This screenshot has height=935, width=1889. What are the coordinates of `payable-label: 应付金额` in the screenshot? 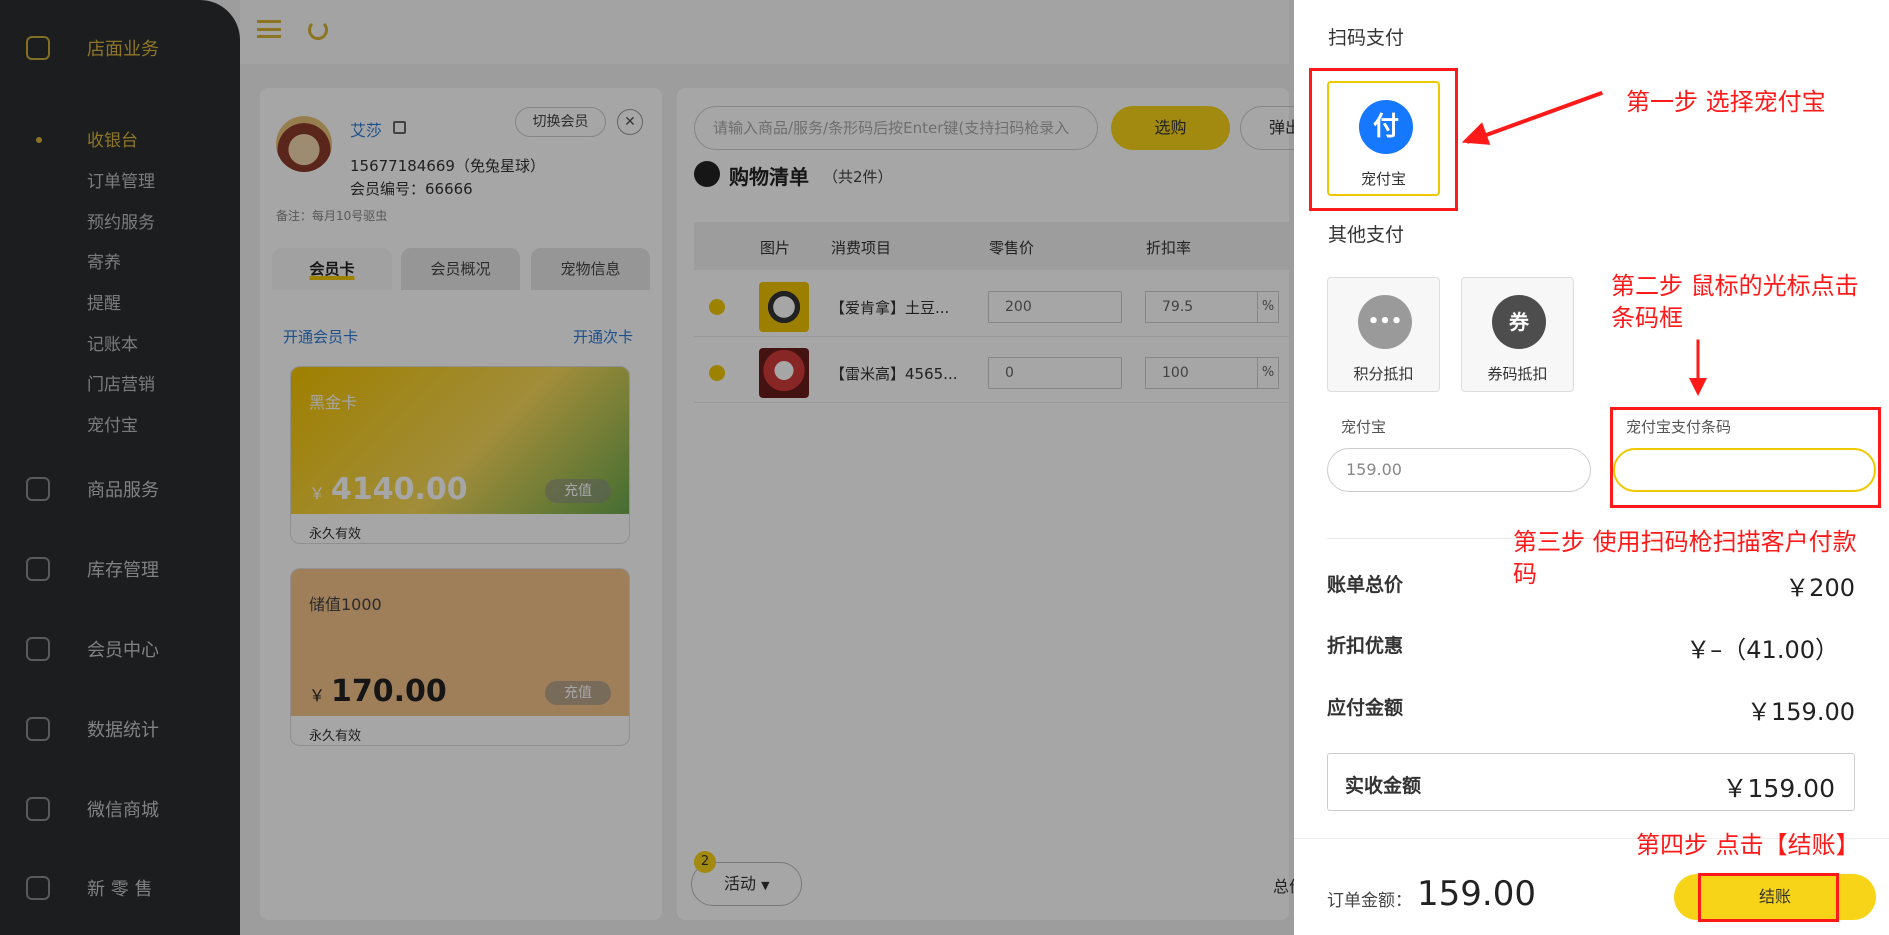 It's located at (1365, 708).